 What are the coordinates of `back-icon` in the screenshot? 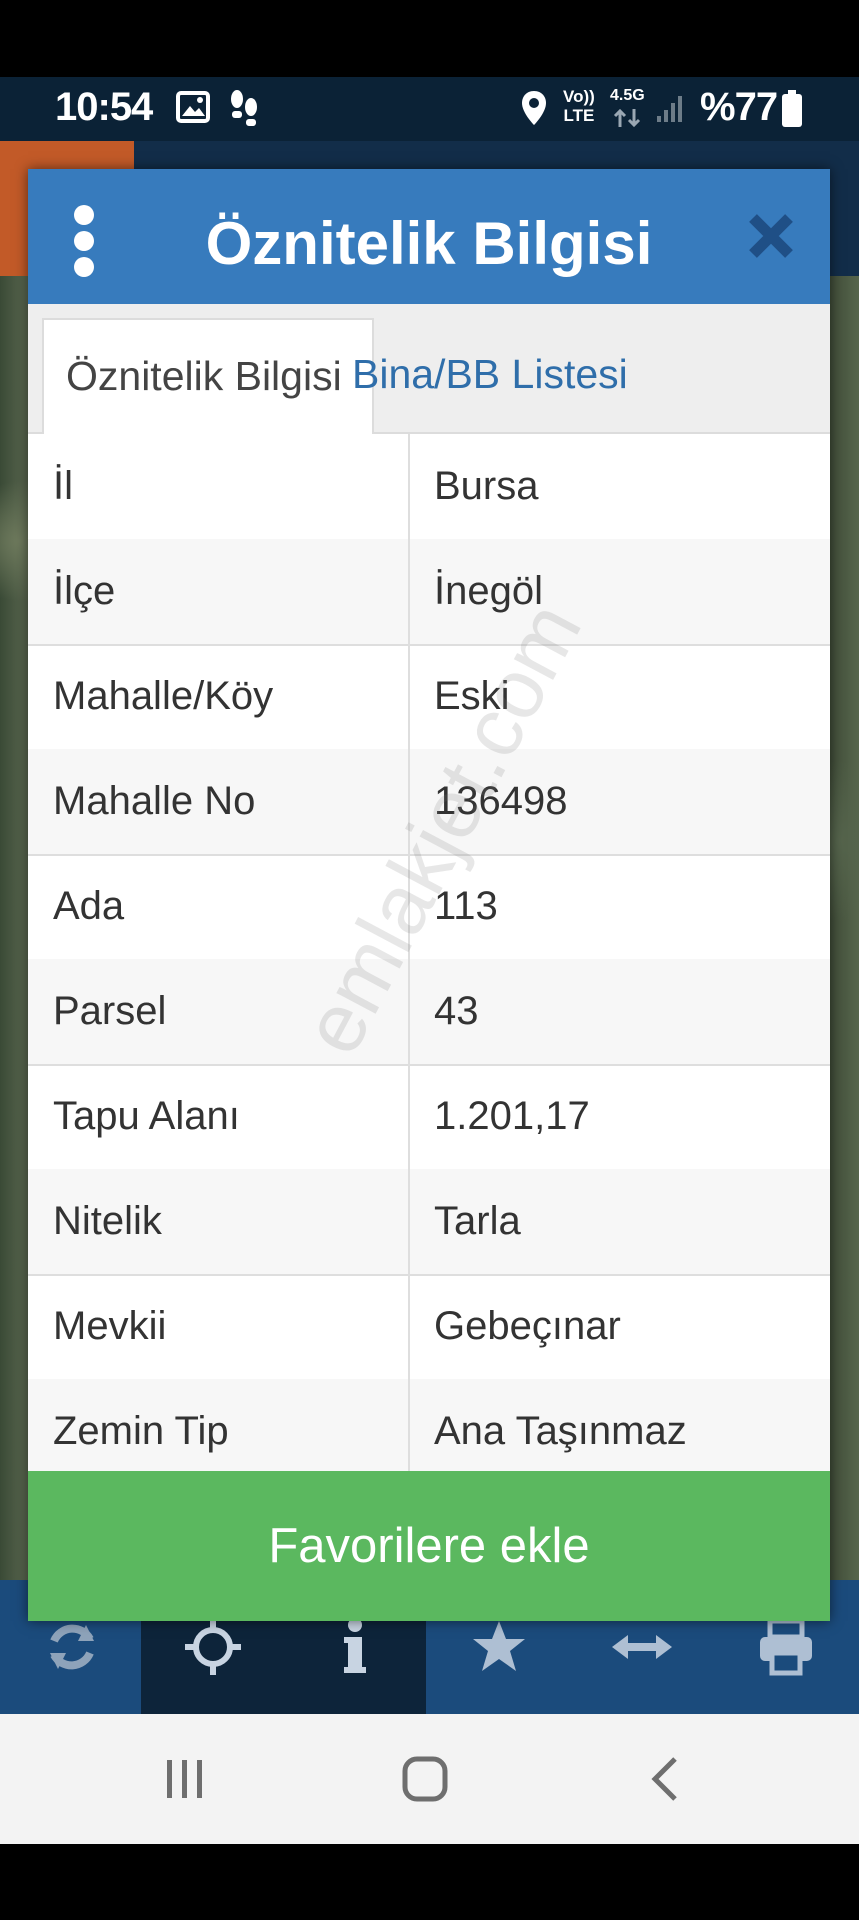 It's located at (664, 1778).